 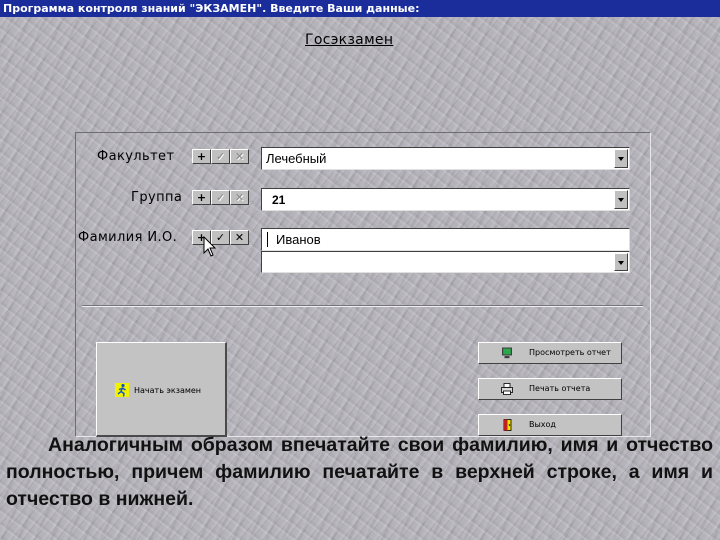 I want to click on faculty-delete-button: ✕, so click(x=239, y=156).